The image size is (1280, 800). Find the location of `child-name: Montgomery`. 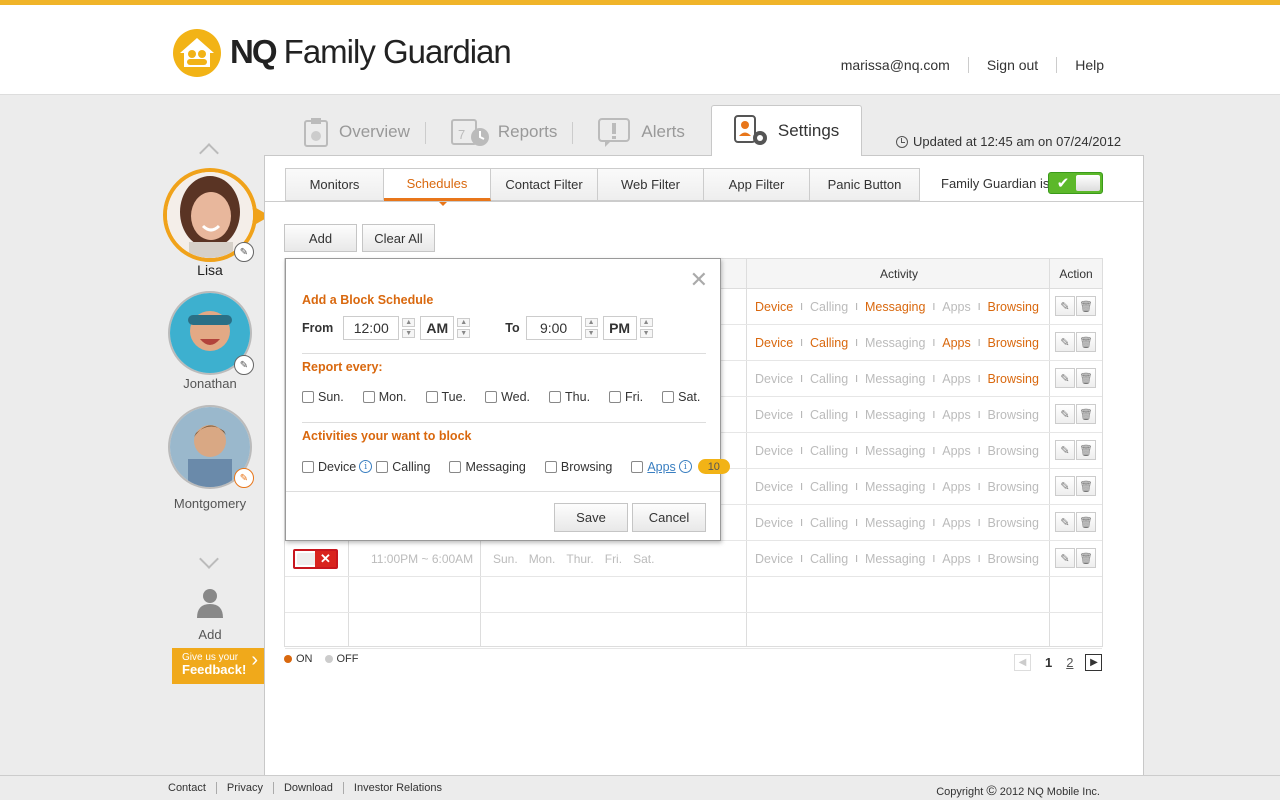

child-name: Montgomery is located at coordinates (210, 503).